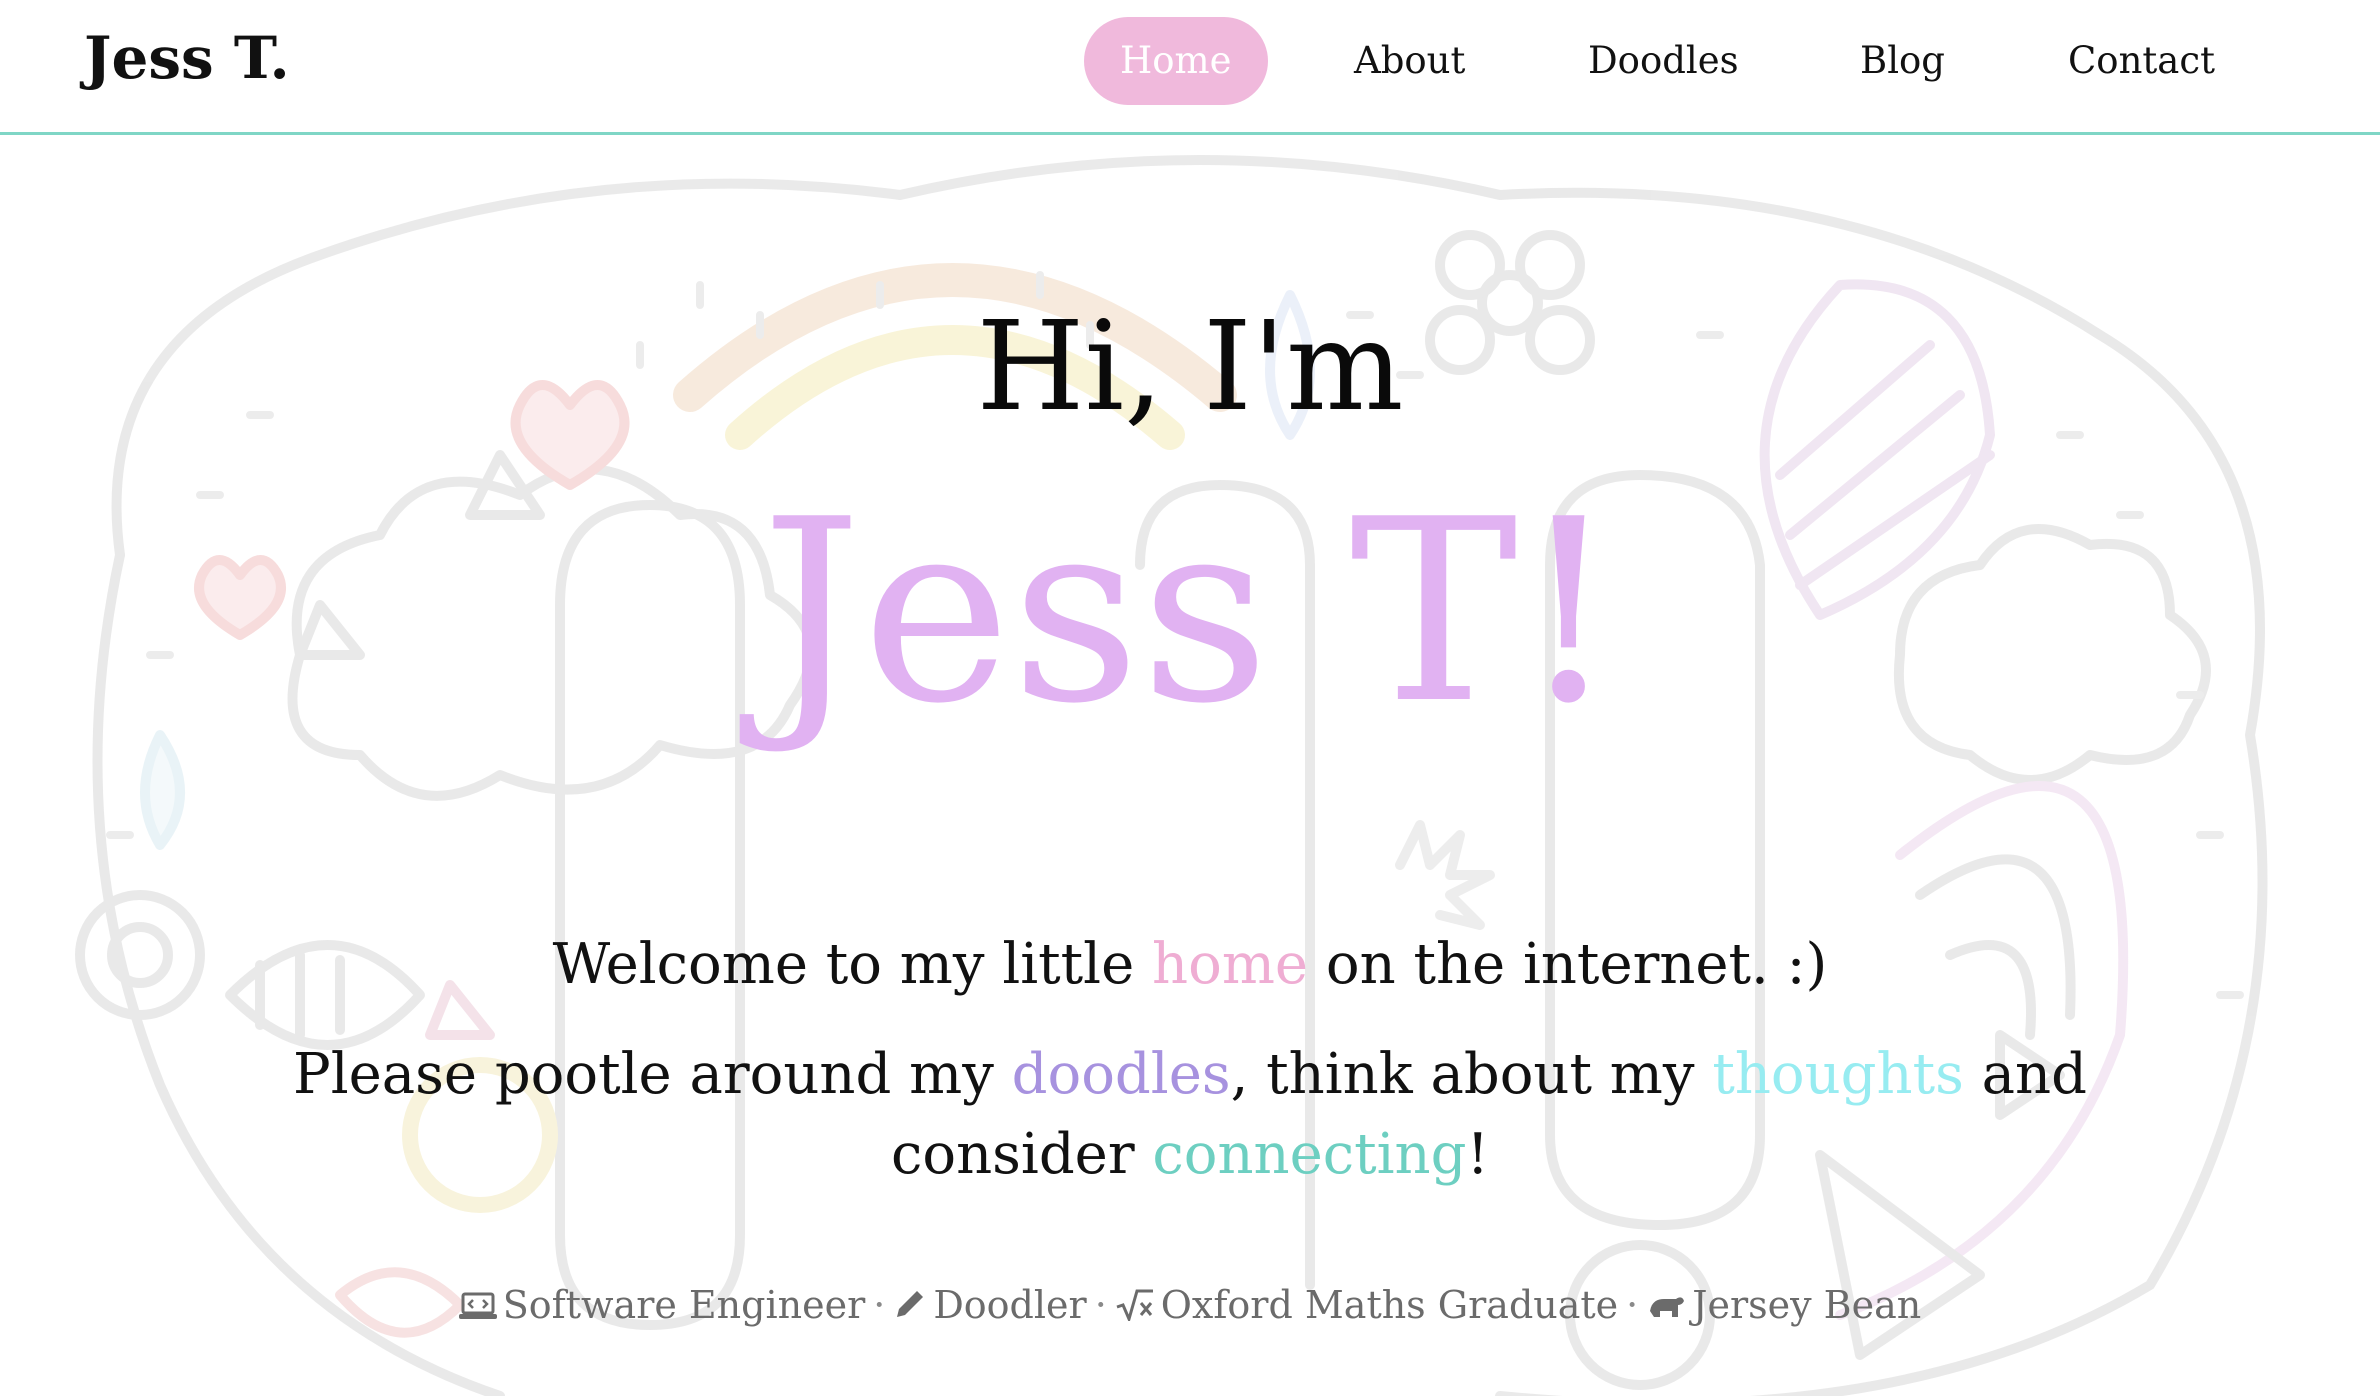 The width and height of the screenshot is (2380, 1396). Describe the element at coordinates (2141, 61) in the screenshot. I see `nav-contact: Contact` at that location.